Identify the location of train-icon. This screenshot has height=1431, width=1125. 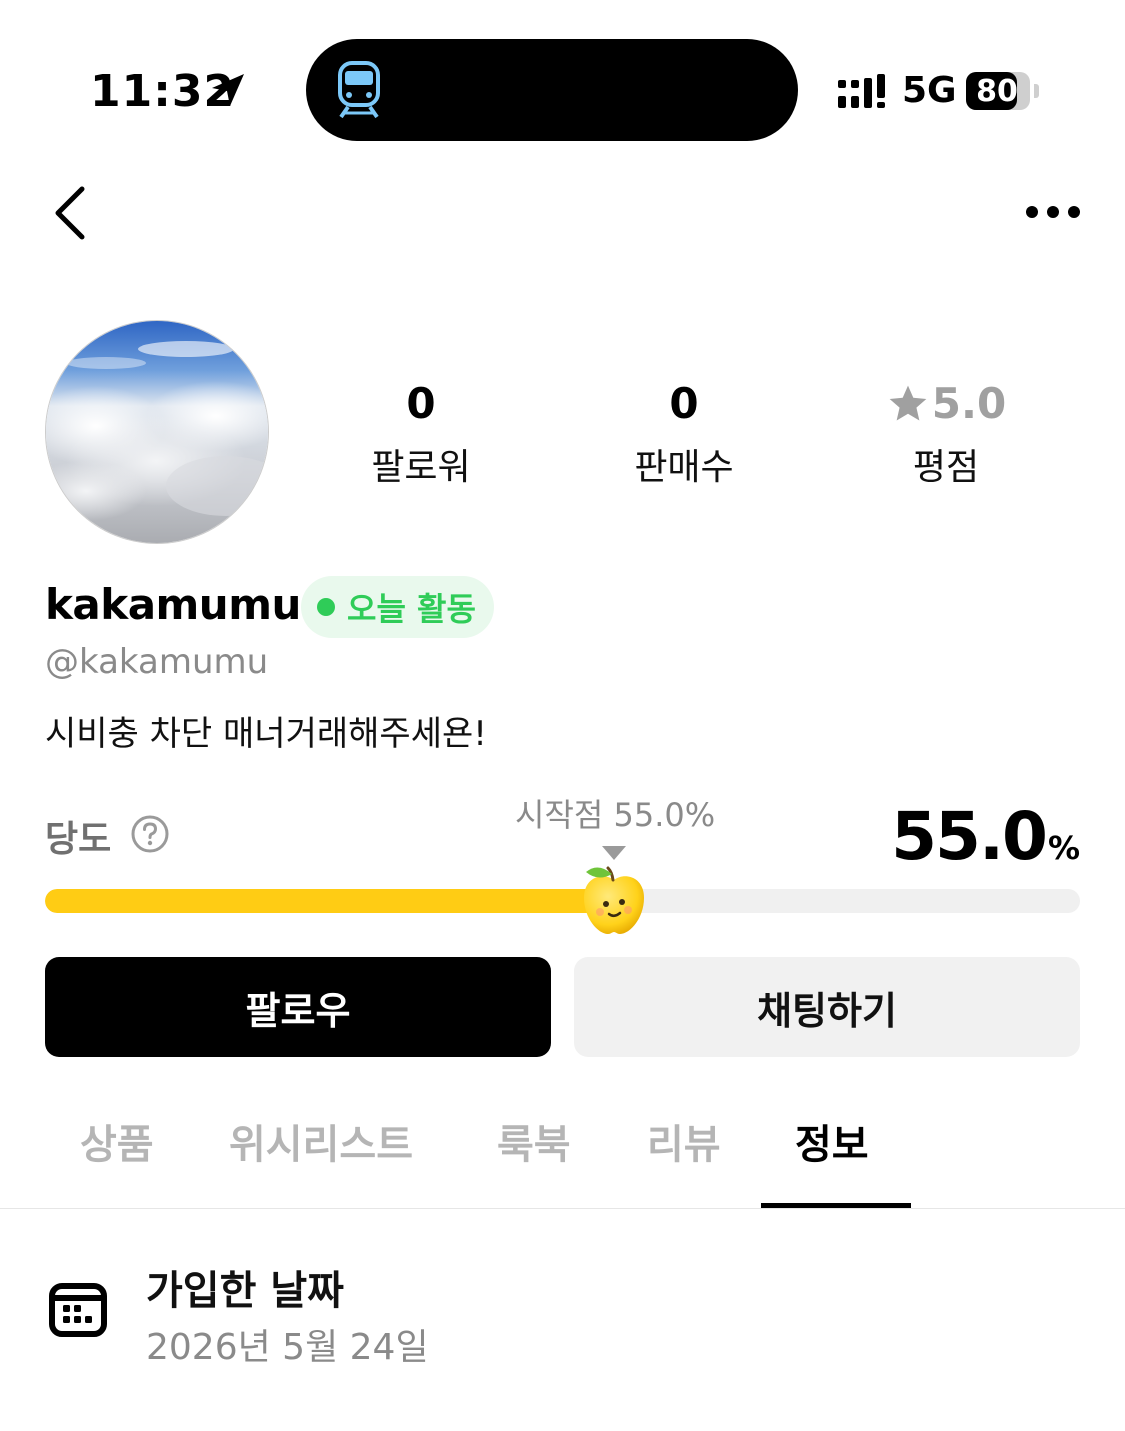
(359, 90).